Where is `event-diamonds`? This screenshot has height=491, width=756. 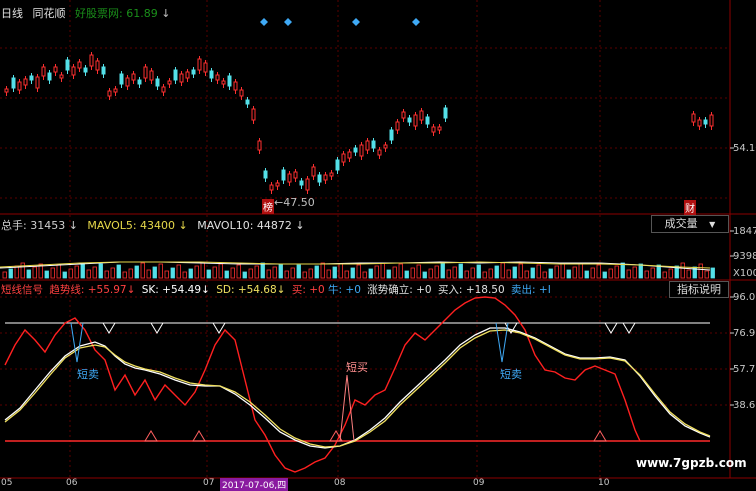 event-diamonds is located at coordinates (340, 22).